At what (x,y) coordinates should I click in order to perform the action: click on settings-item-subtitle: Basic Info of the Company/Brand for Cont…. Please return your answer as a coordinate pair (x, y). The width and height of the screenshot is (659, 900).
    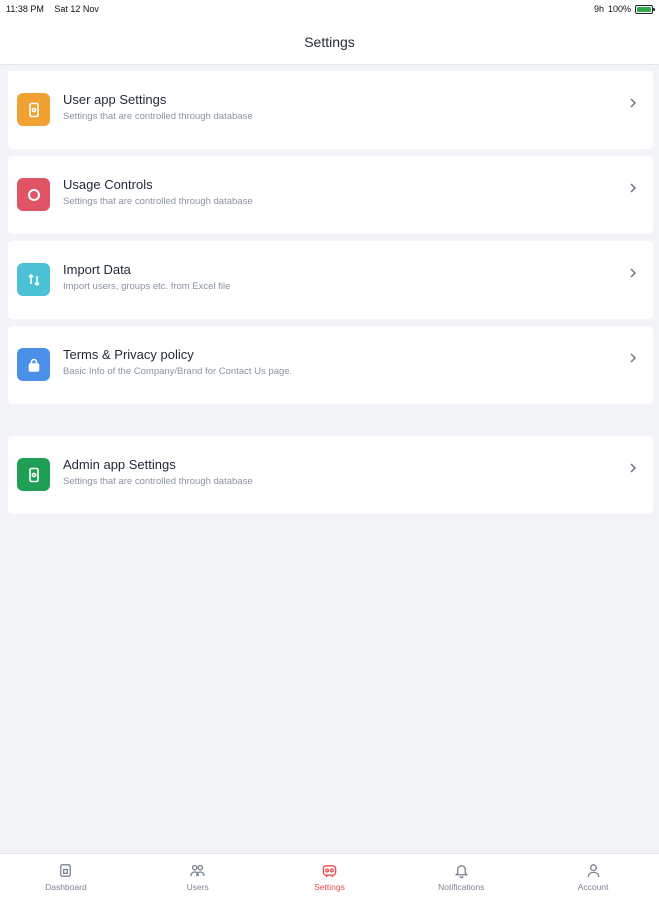
    Looking at the image, I should click on (178, 371).